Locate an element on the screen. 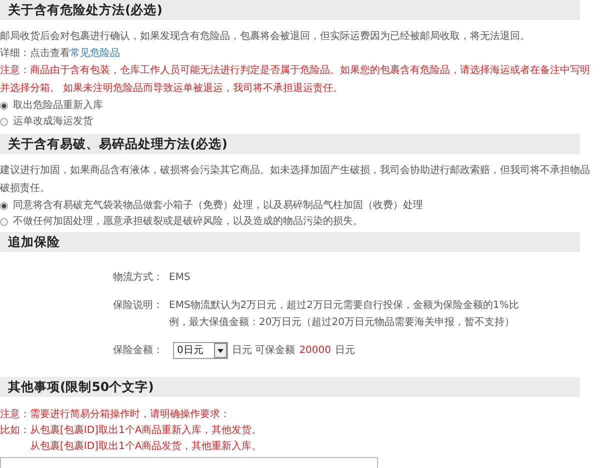  warning-text: 注意：商品由于含有包装，仓库工作人员可能无法进行判定是否属于危险品。如果您的包裹含有危险品，请选择海运或者在备注中写明并选择分箱。 如果未注明危险品而导致运单被退运，我司将不承担退运责任。 is located at coordinates (295, 80).